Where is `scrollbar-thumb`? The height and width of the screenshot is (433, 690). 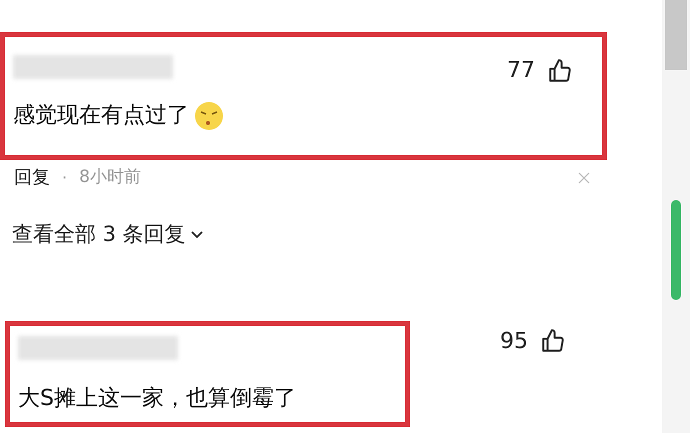 scrollbar-thumb is located at coordinates (676, 35).